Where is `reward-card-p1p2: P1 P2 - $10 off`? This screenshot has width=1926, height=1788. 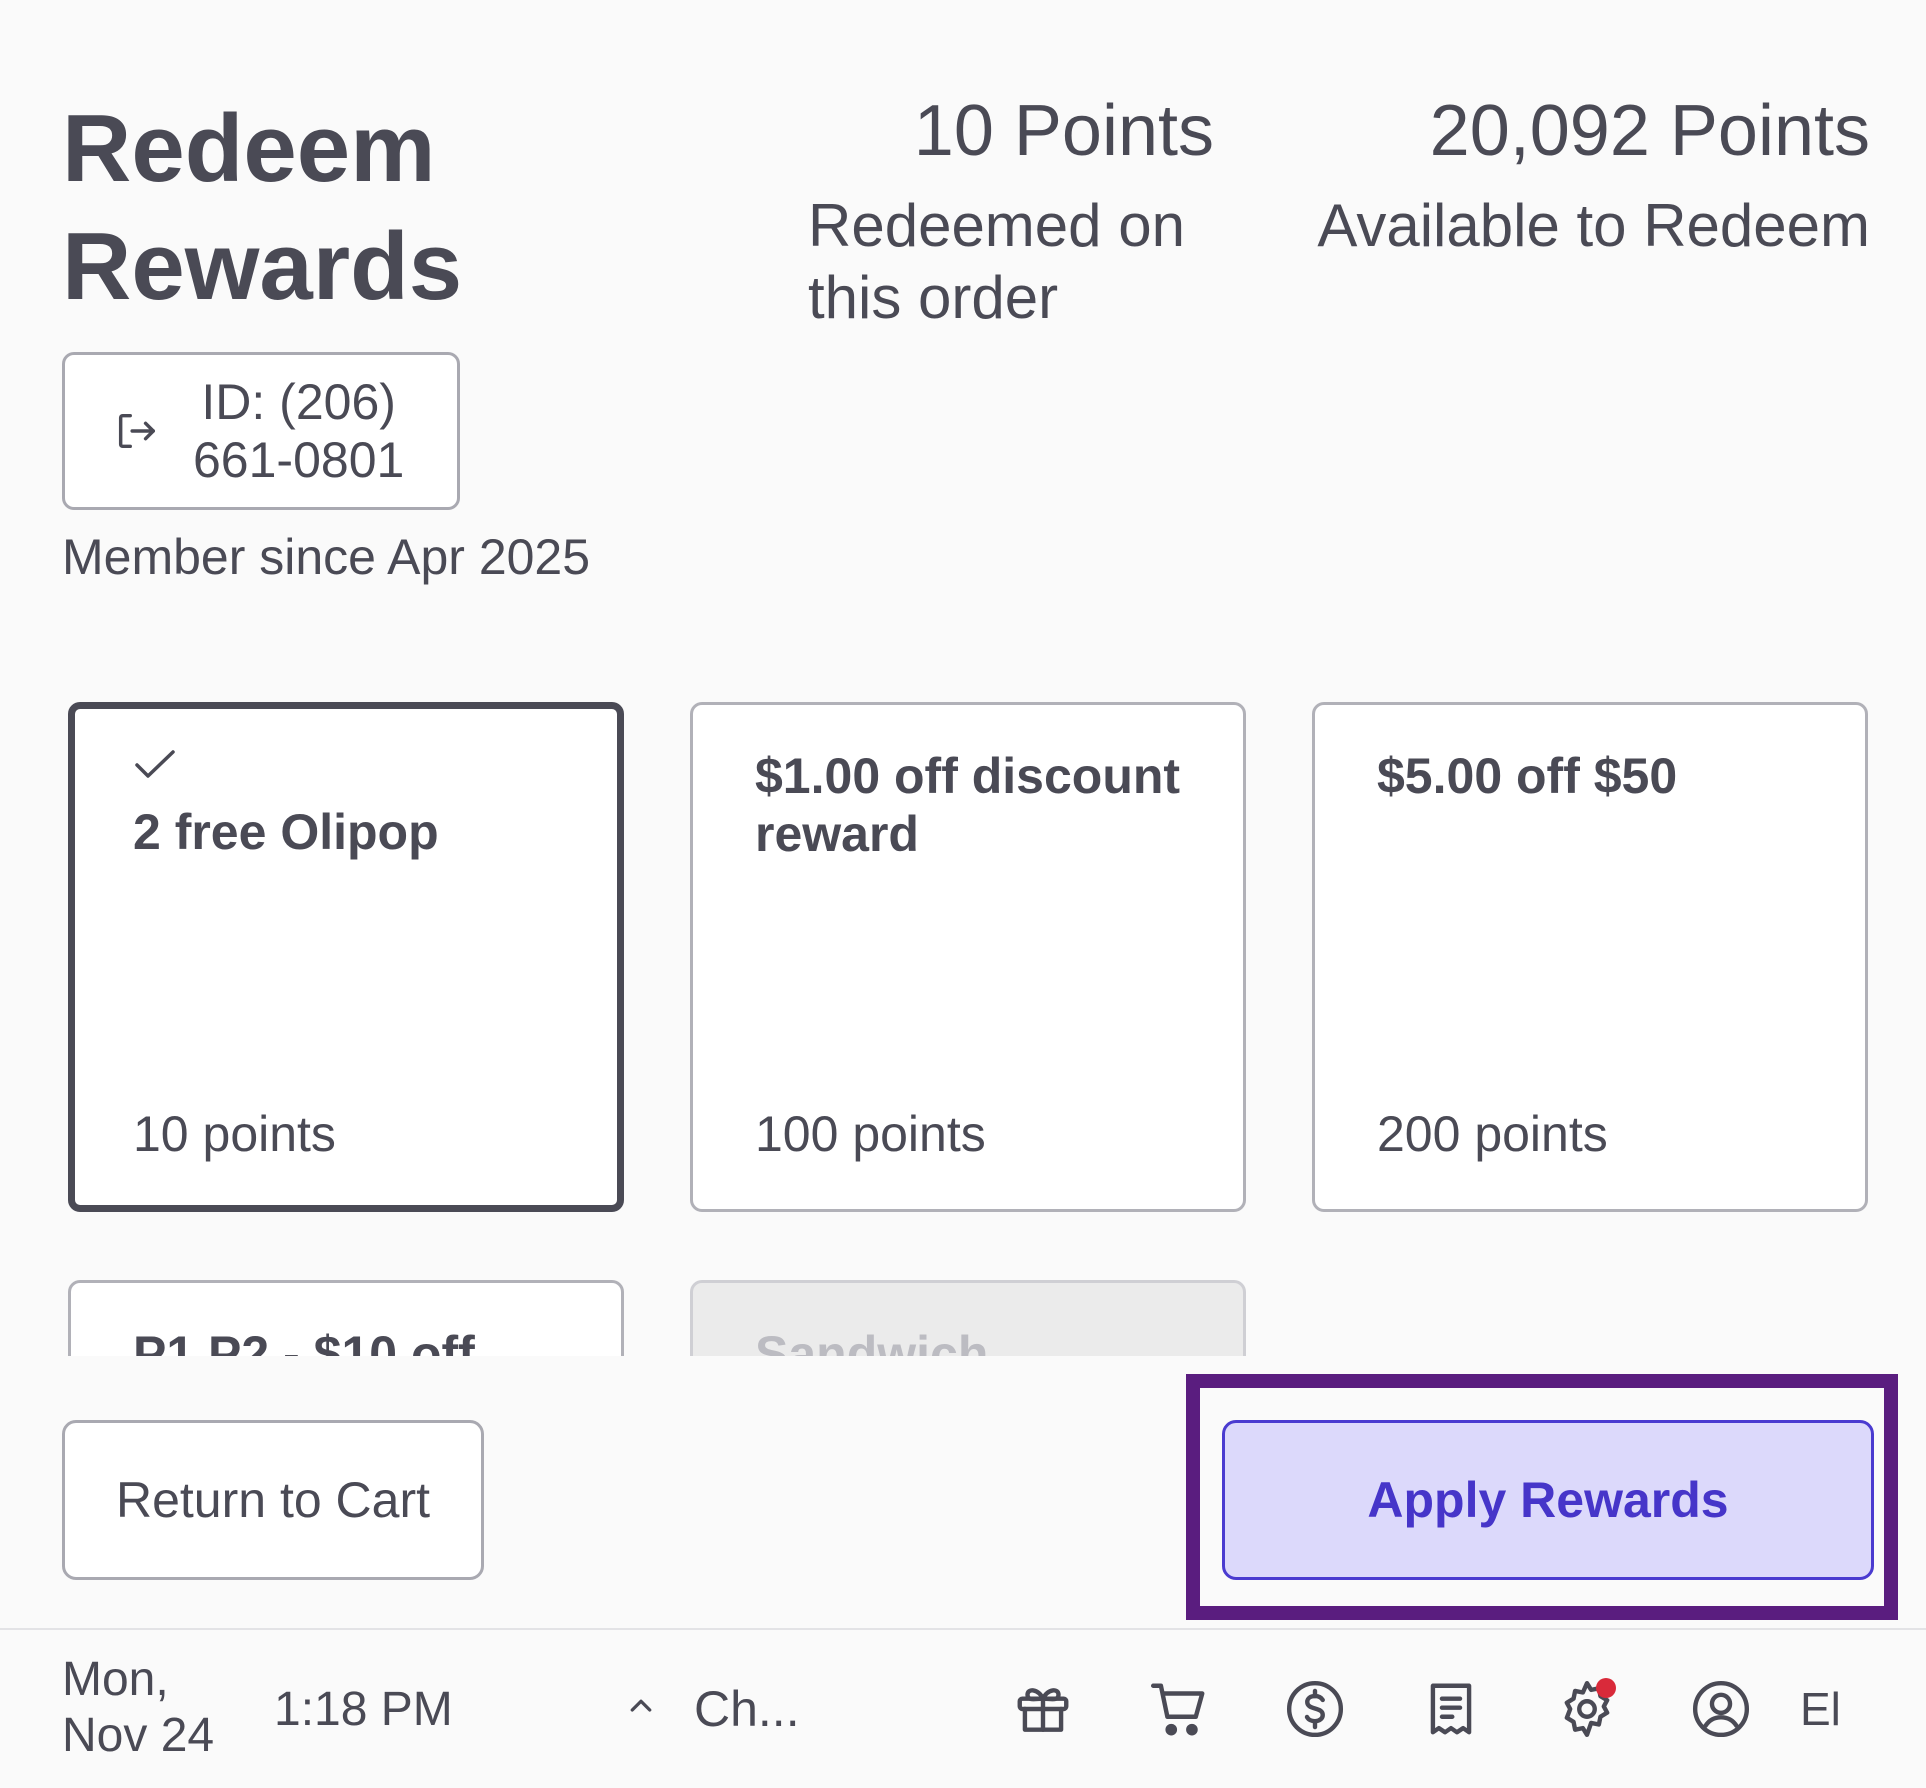
reward-card-p1p2: P1 P2 - $10 off is located at coordinates (346, 1318).